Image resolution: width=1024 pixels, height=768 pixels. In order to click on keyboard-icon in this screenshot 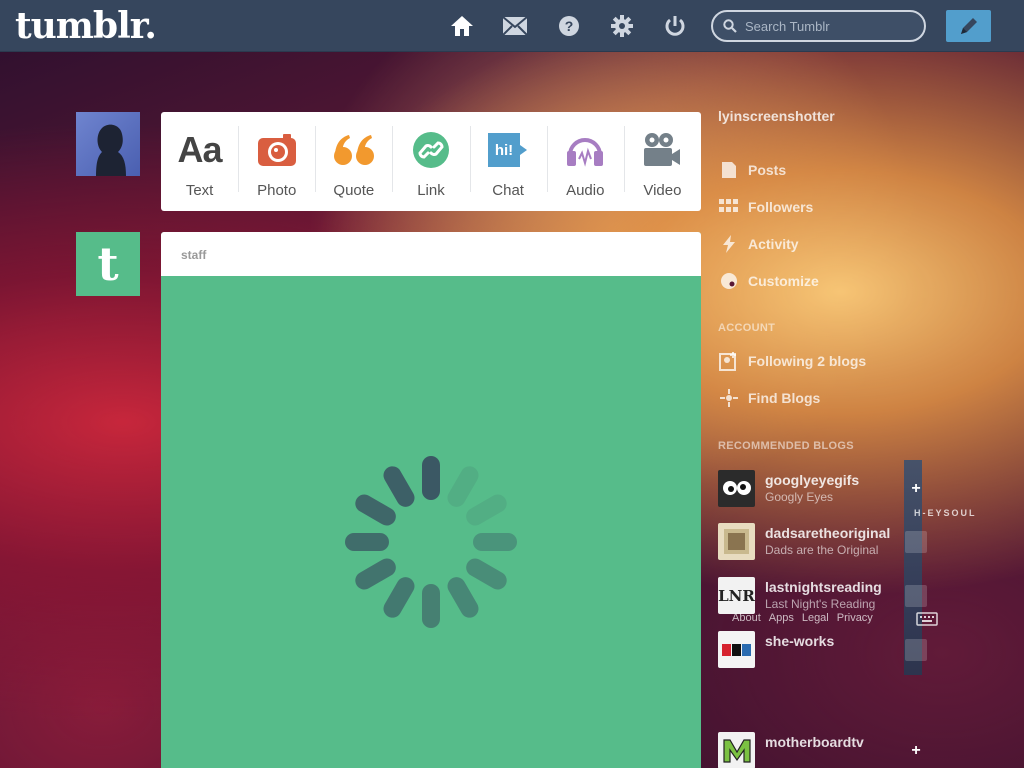, I will do `click(927, 619)`.